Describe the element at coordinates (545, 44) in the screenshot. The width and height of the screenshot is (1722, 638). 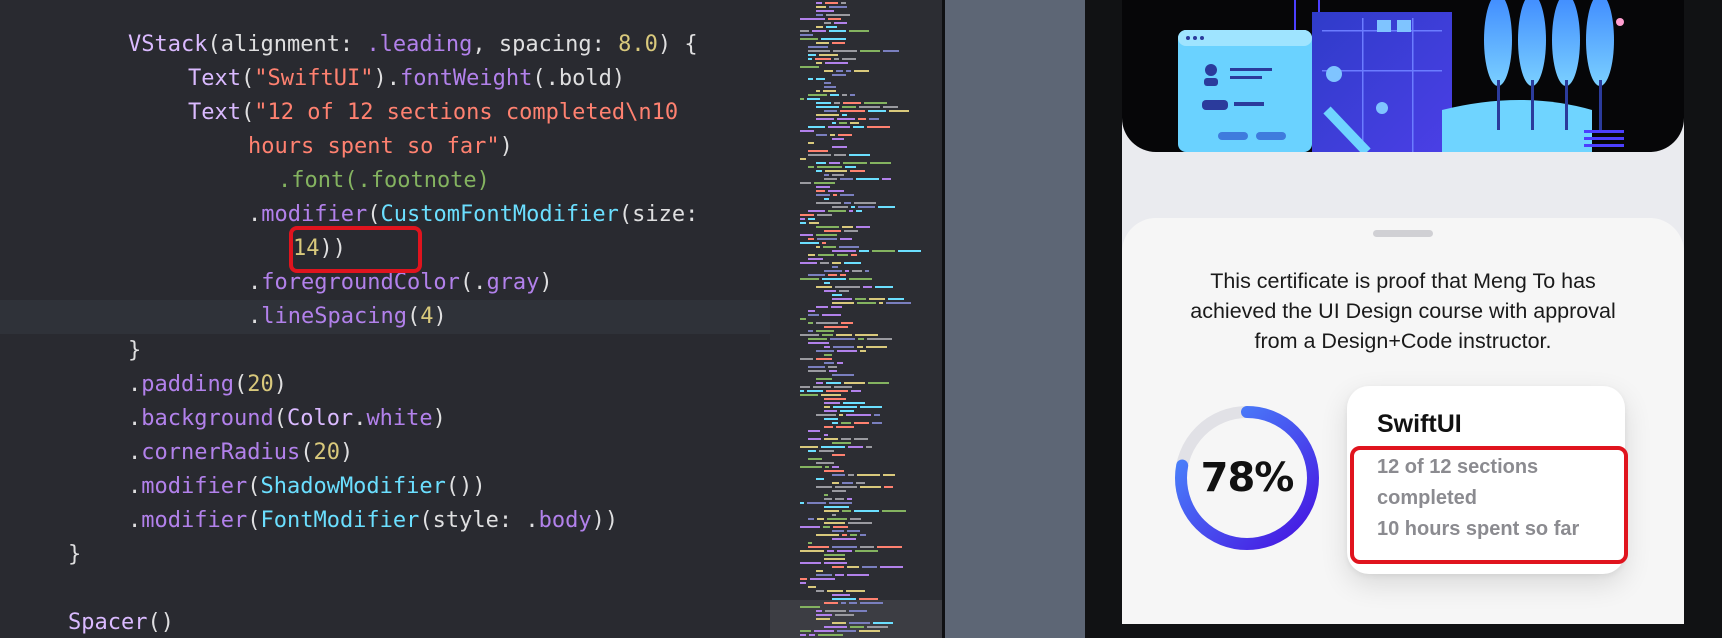
I see `code-token: , spacing:` at that location.